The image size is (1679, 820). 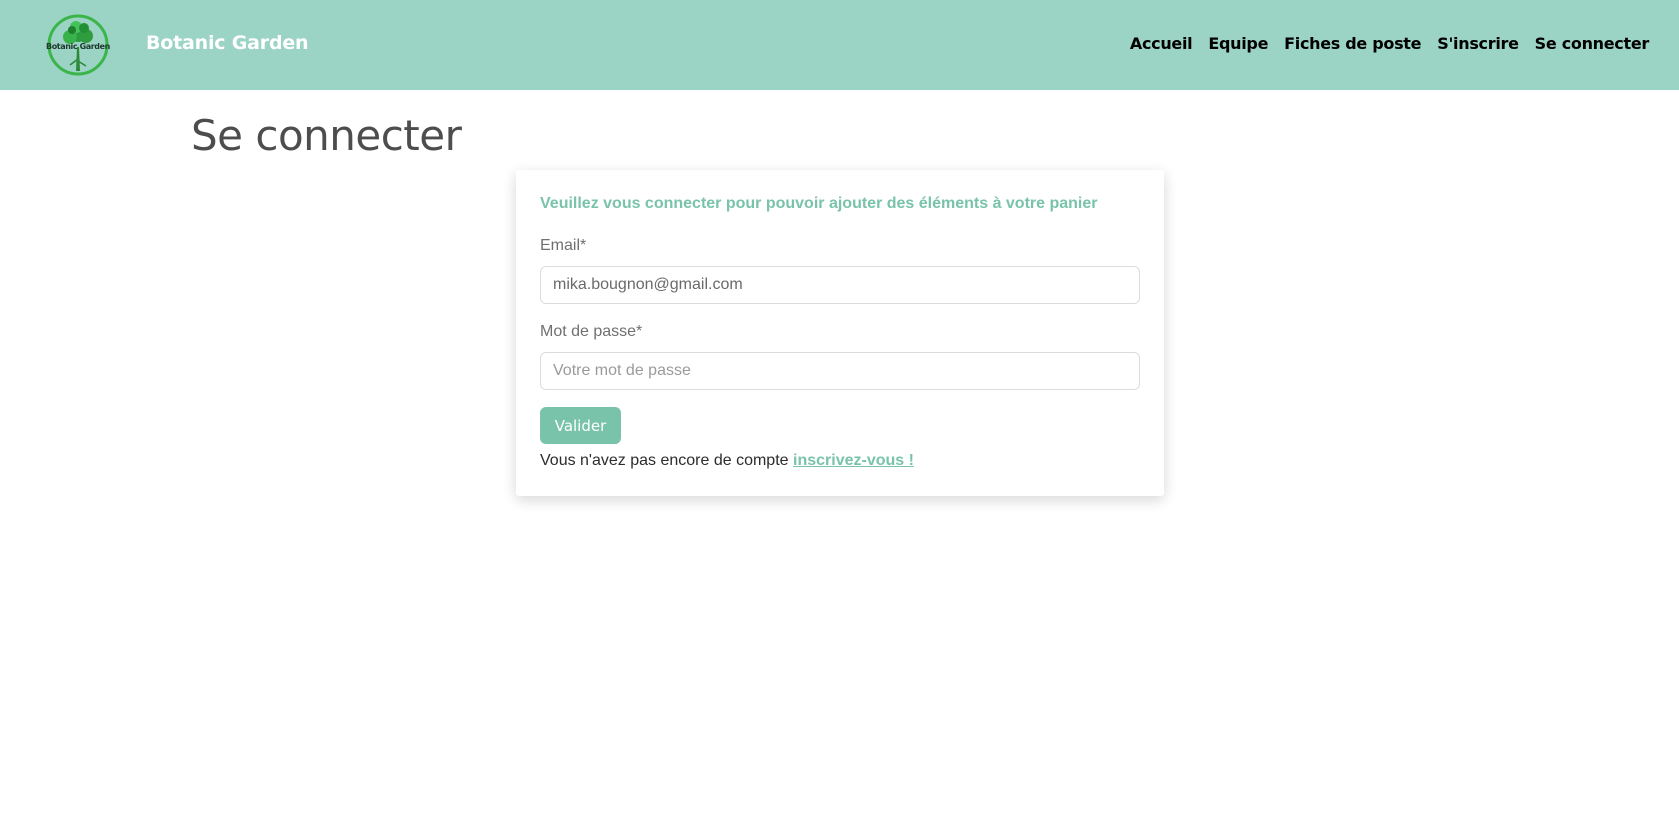 I want to click on nav-link-equipe: Equipe, so click(x=1238, y=43).